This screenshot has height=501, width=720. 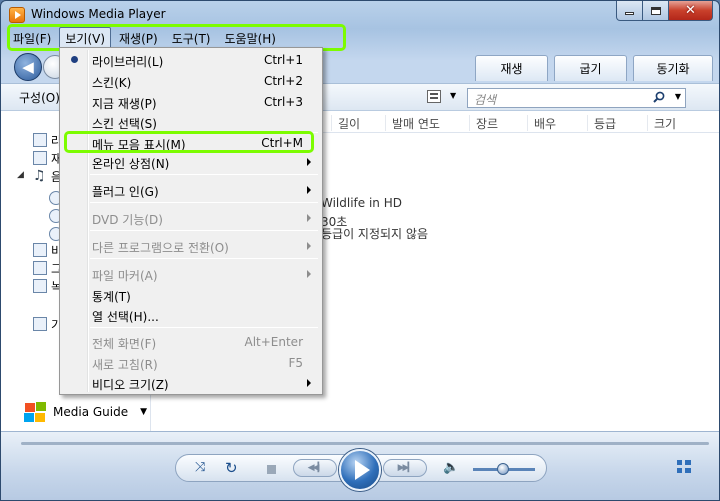 I want to click on menu-item-plug-ins: 플러그 인(G), so click(x=191, y=190).